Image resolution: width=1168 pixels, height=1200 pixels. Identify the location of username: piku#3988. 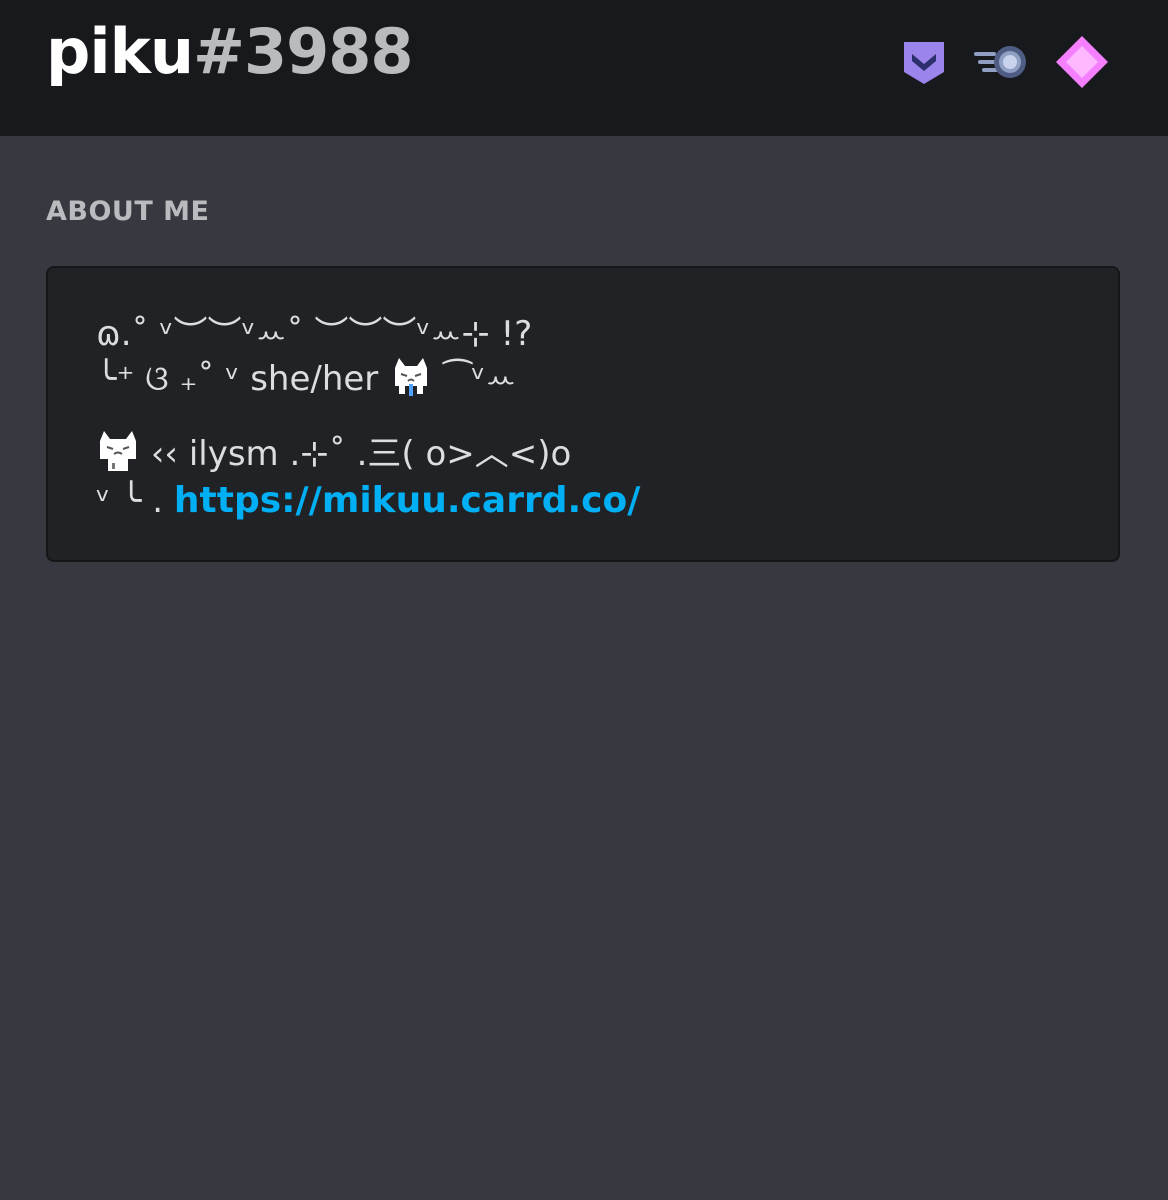
(230, 52).